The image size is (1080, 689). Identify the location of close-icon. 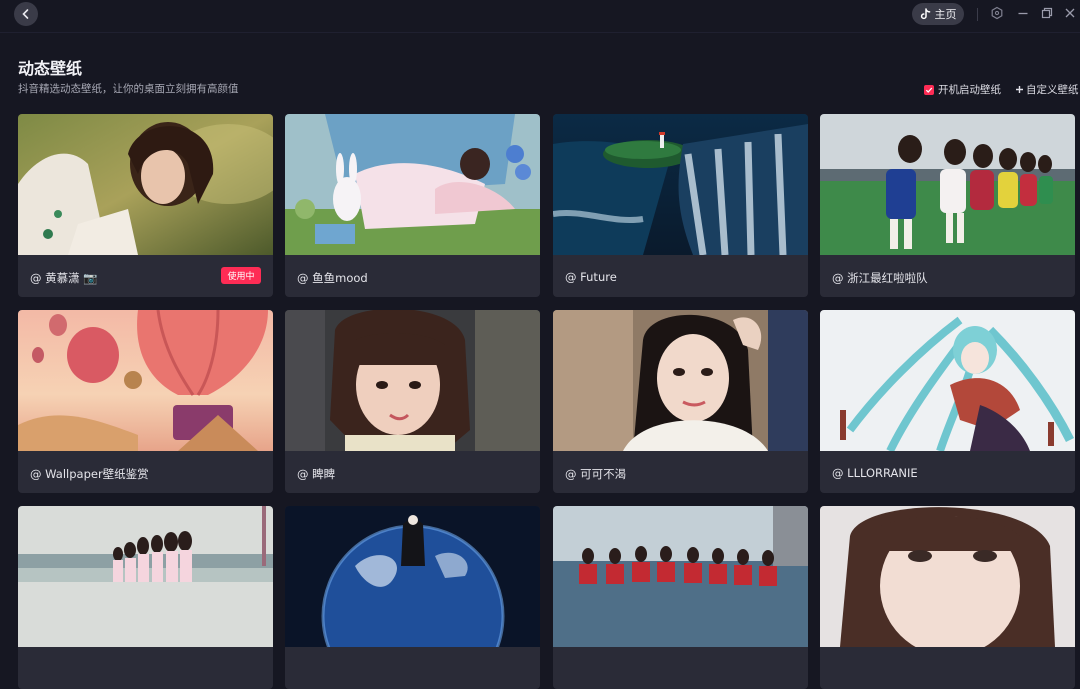
(1070, 13).